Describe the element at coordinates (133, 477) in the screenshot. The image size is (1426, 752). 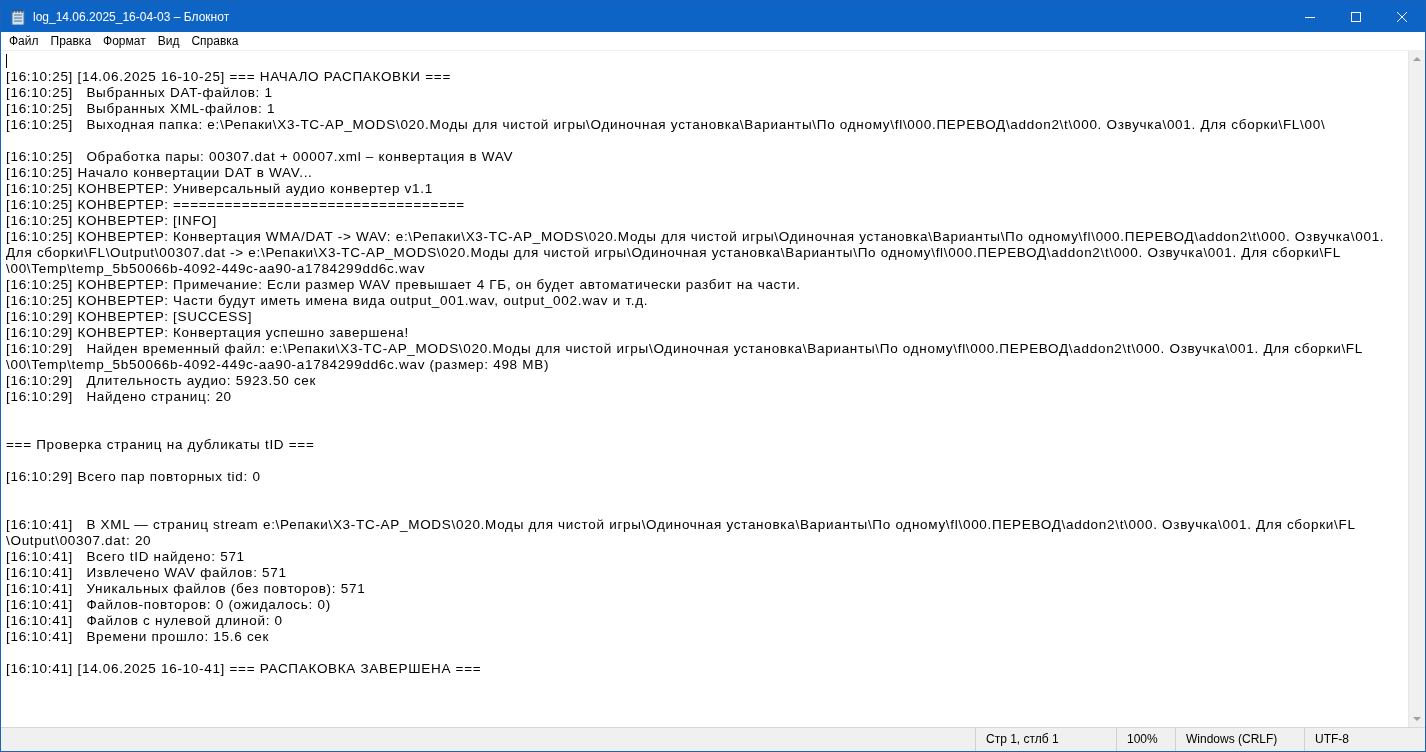
I see `log-line: [16:10:29] Всего пар повторных tid: 0` at that location.